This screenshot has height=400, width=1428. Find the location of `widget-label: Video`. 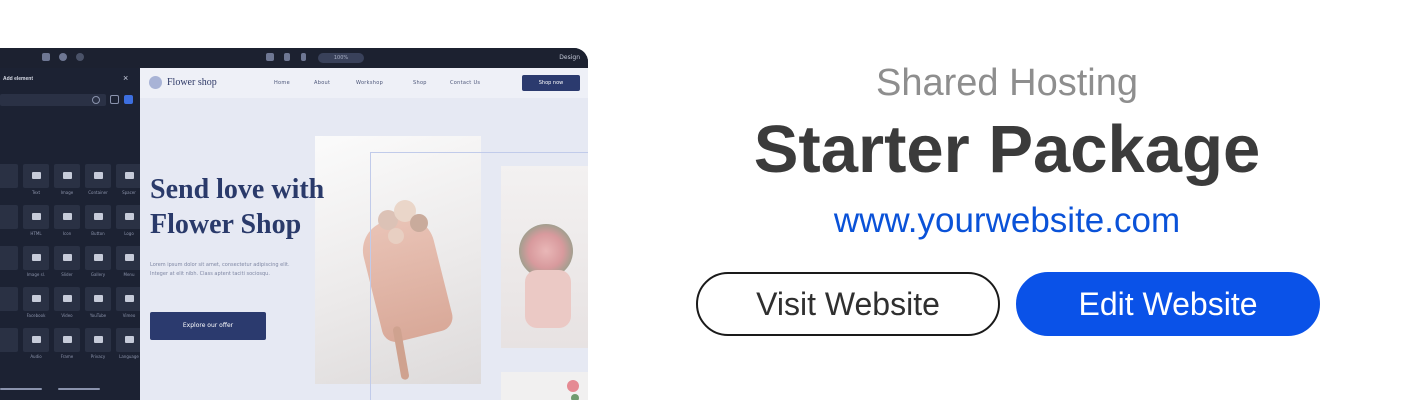

widget-label: Video is located at coordinates (67, 315).